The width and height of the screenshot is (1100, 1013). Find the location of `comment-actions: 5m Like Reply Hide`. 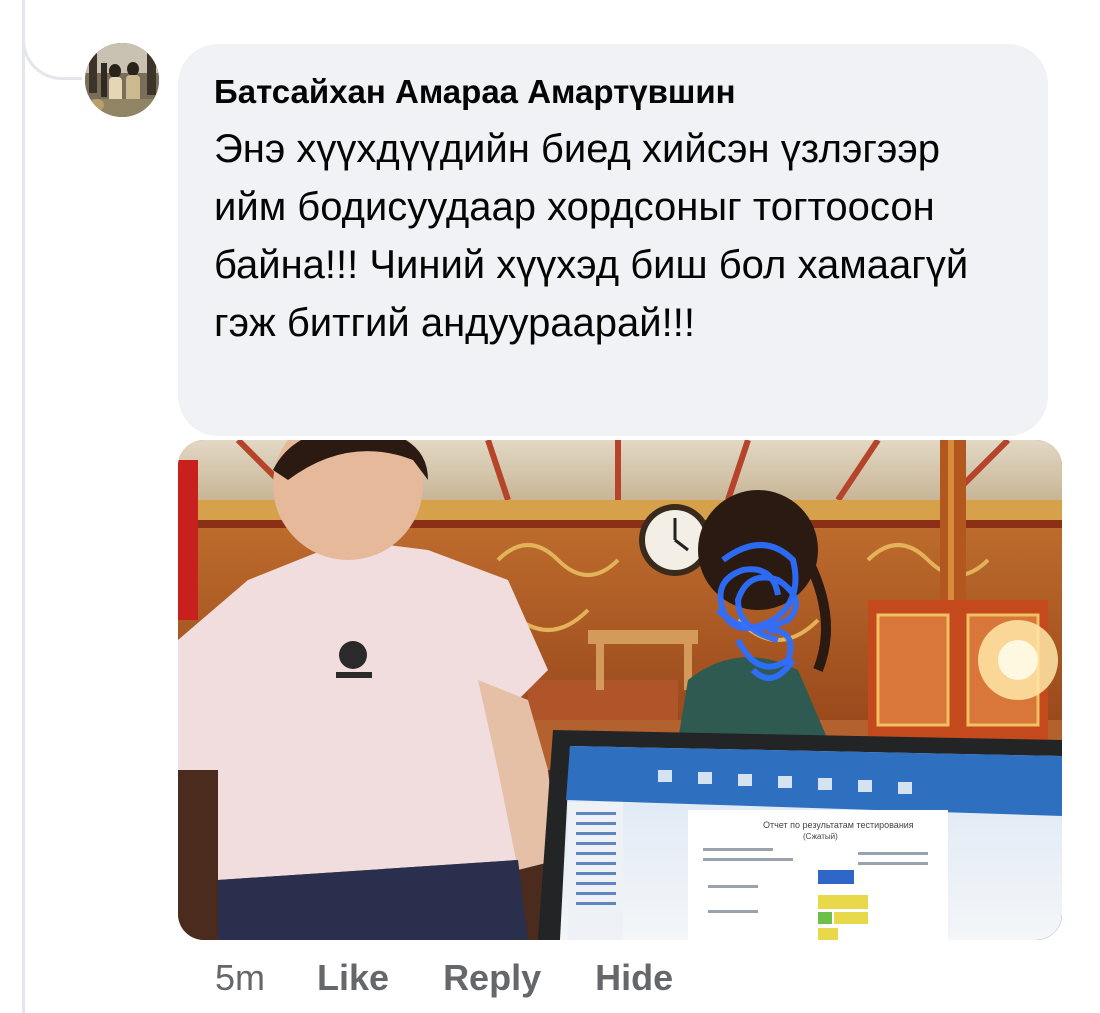

comment-actions: 5m Like Reply Hide is located at coordinates (471, 978).